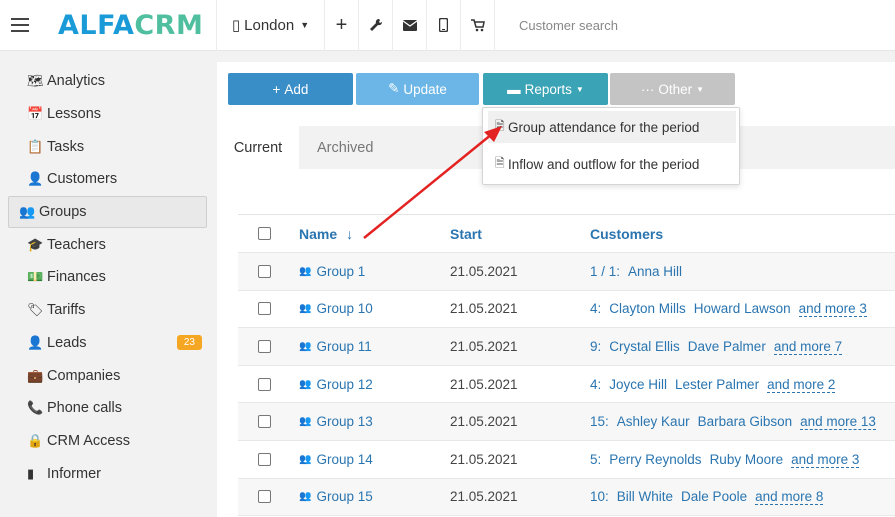  What do you see at coordinates (727, 346) in the screenshot?
I see `customer-link: Dave Palmer` at bounding box center [727, 346].